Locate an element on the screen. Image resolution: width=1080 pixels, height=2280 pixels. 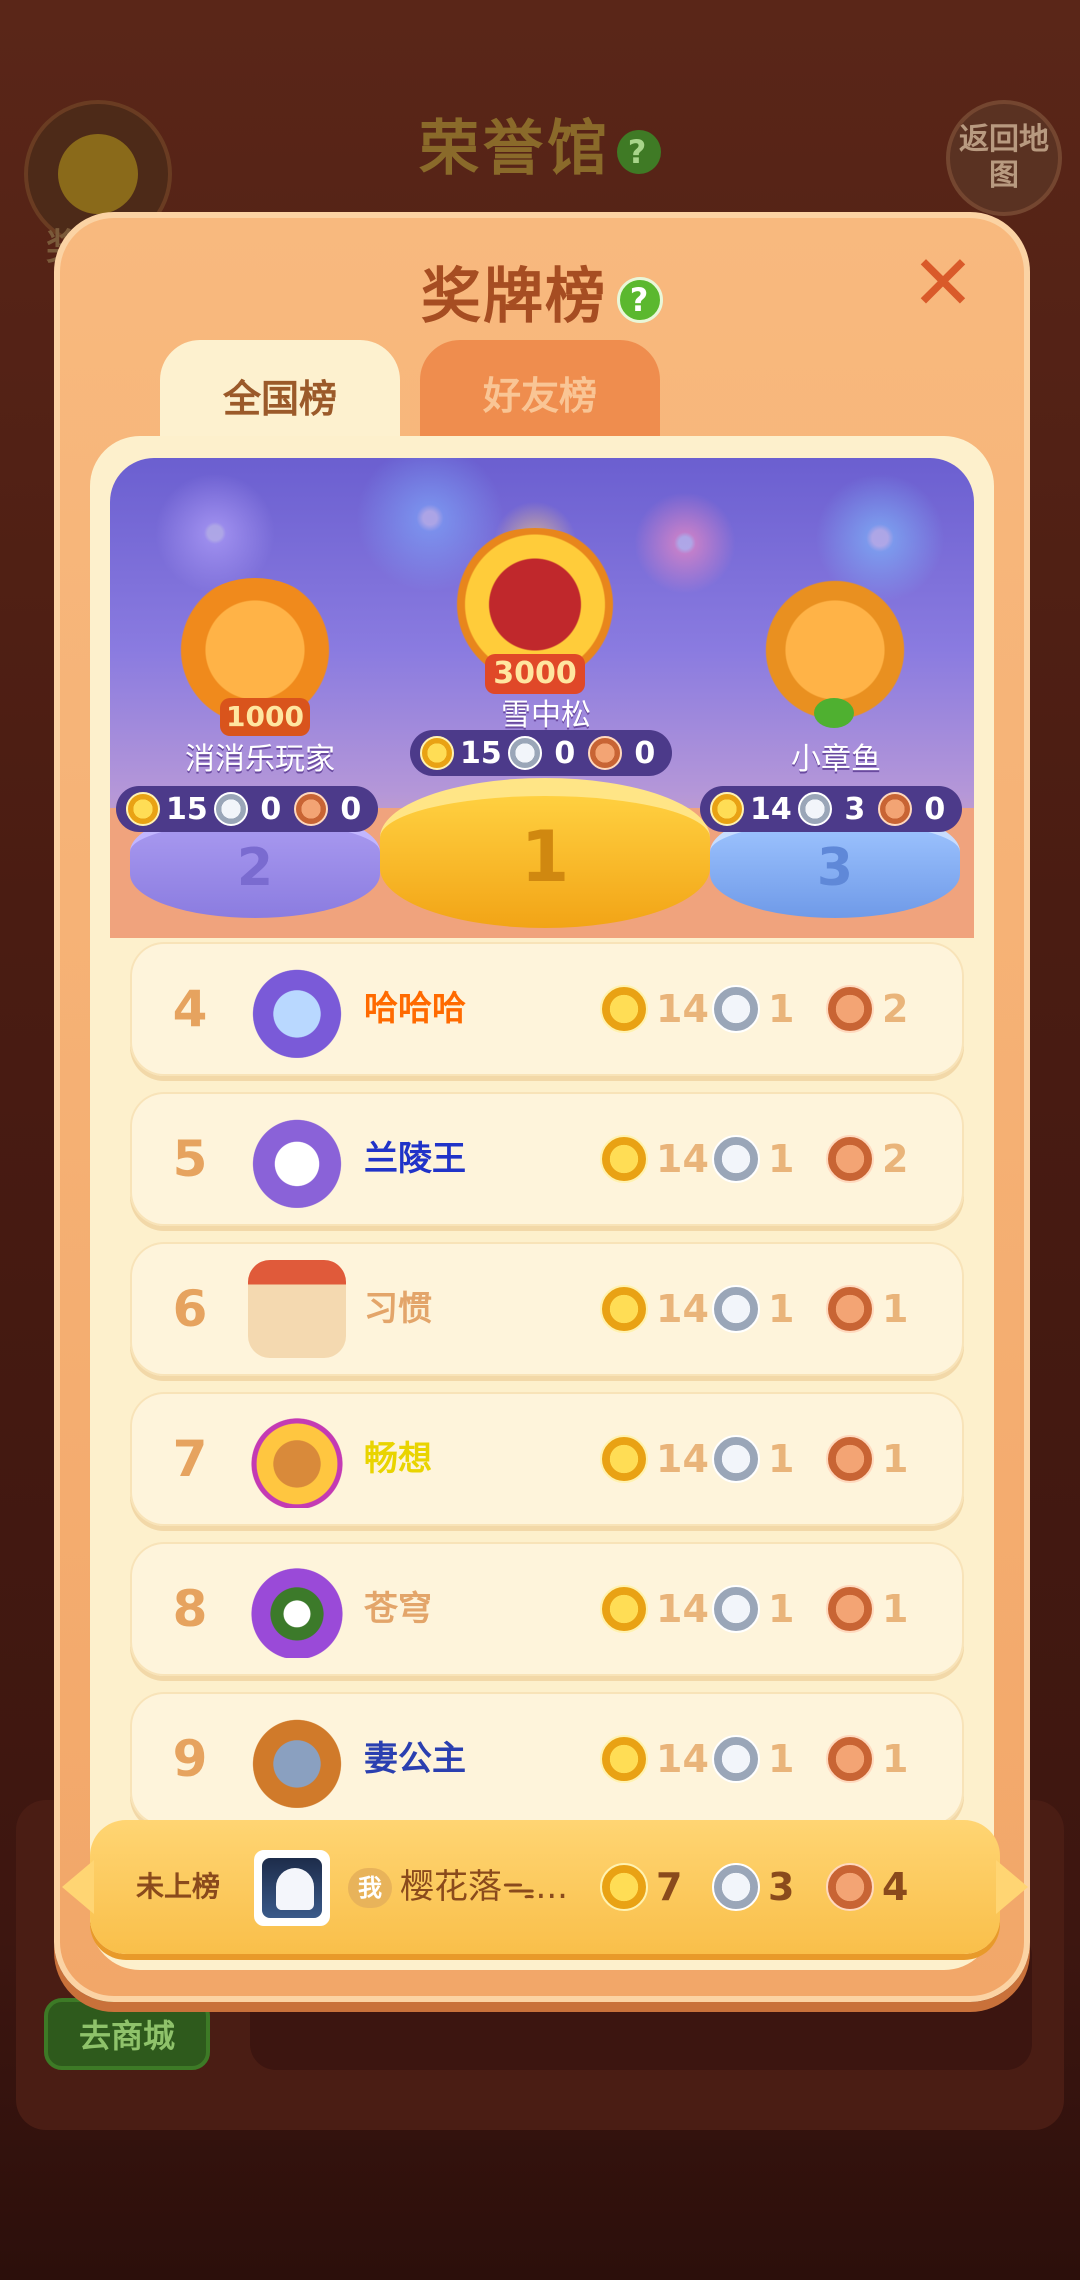
rank-row: 4 哈哈哈 14 1 2 is located at coordinates (547, 1009).